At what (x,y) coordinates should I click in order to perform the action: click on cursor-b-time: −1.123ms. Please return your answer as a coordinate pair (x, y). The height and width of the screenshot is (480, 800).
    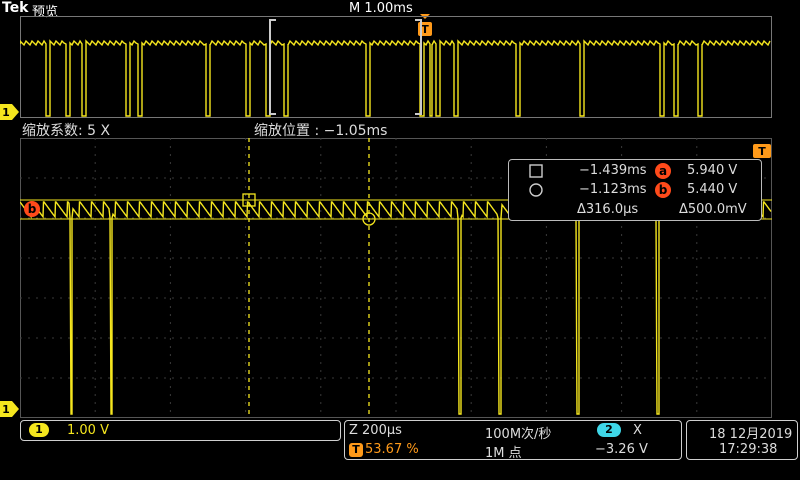
    Looking at the image, I should click on (613, 189).